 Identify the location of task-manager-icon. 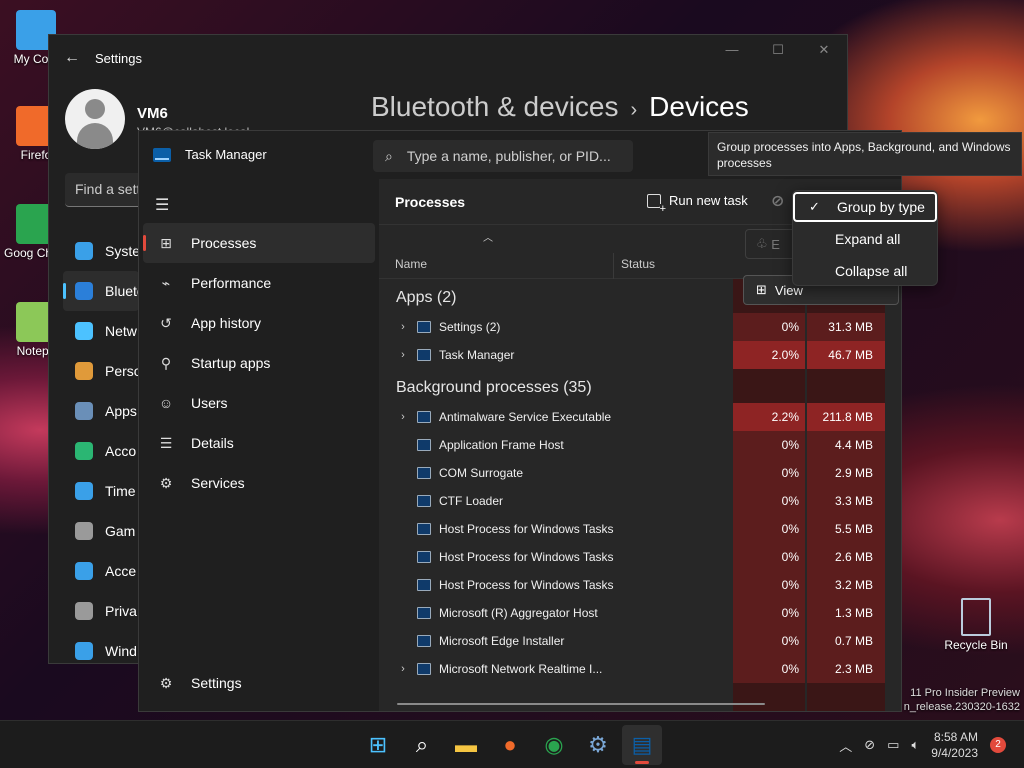
(162, 154).